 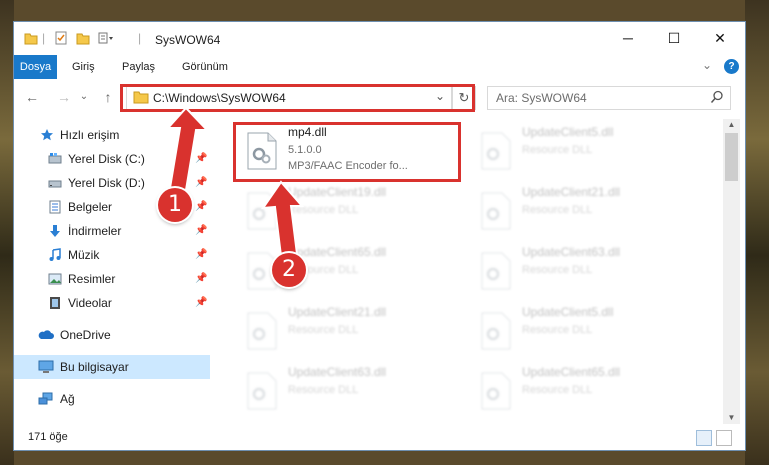 I want to click on step-marker-2: 2, so click(x=289, y=270).